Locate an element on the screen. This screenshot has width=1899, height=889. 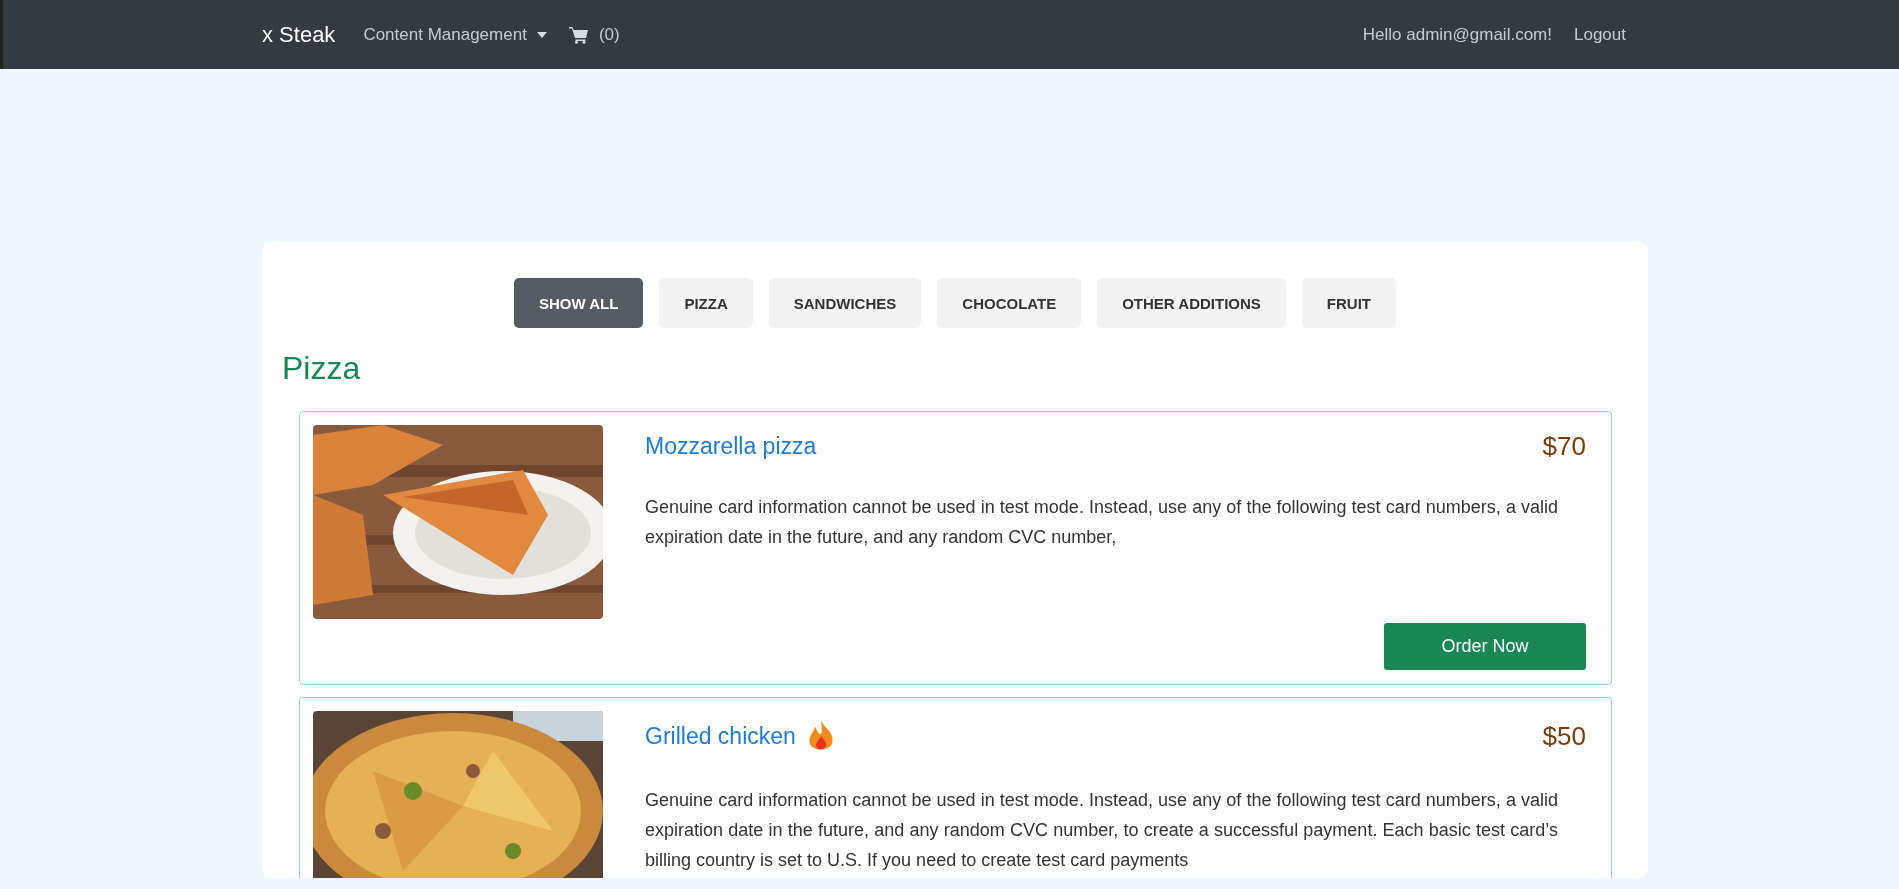
brand-name: x Steak is located at coordinates (299, 34).